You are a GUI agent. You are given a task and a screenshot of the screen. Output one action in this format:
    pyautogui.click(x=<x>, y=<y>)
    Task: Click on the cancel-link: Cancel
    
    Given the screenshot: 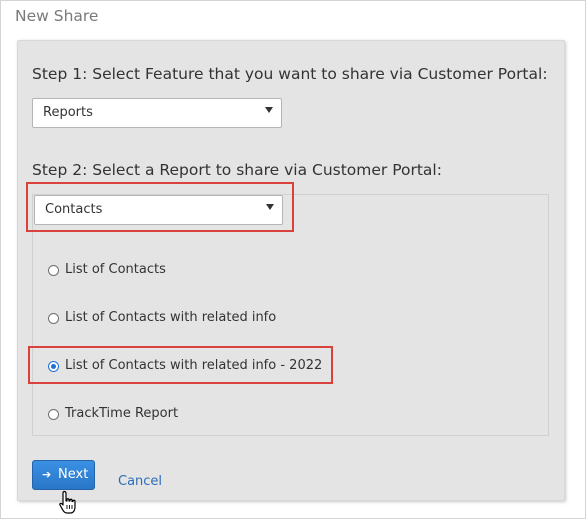 What is the action you would take?
    pyautogui.click(x=140, y=481)
    